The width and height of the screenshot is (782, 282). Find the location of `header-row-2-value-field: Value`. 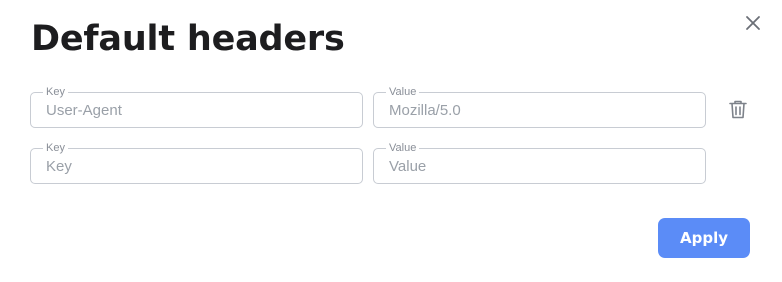

header-row-2-value-field: Value is located at coordinates (539, 163).